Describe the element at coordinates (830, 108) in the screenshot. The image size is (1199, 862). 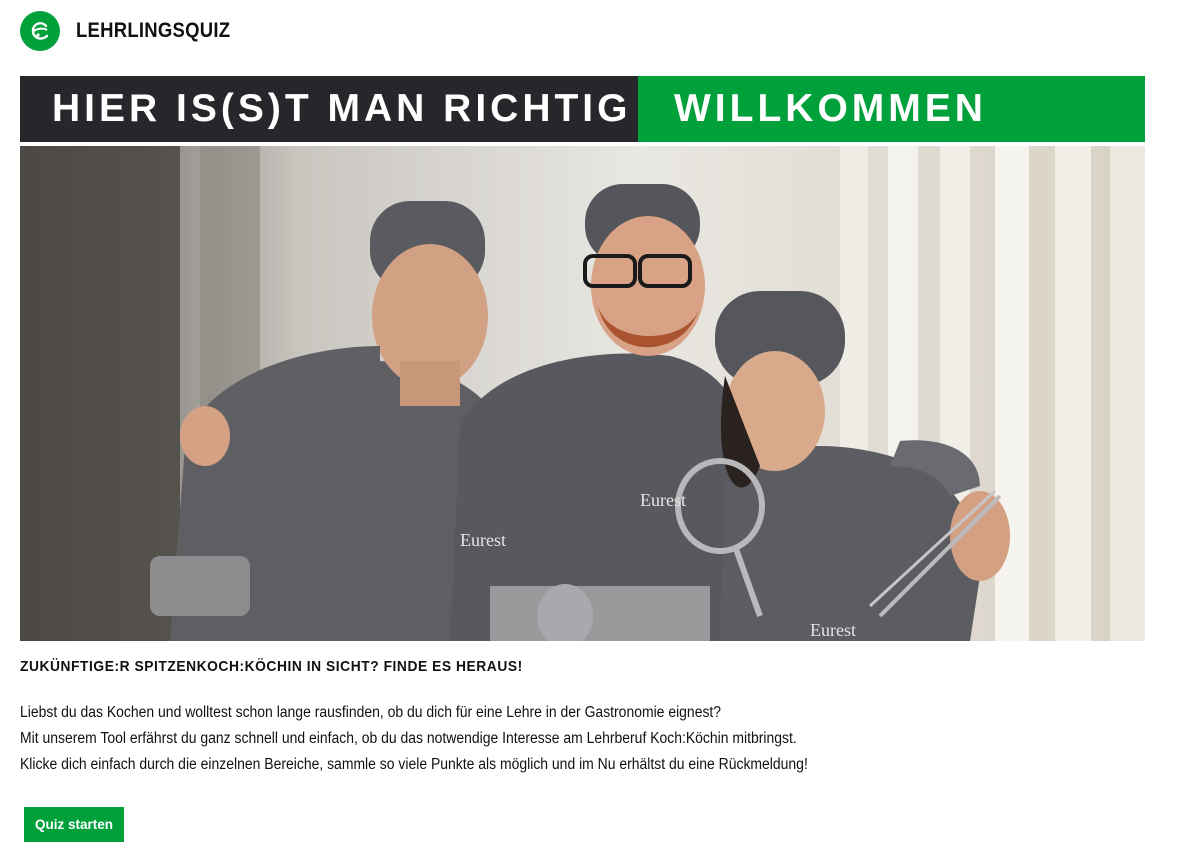
I see `banner-welcome: WILLKOMMEN` at that location.